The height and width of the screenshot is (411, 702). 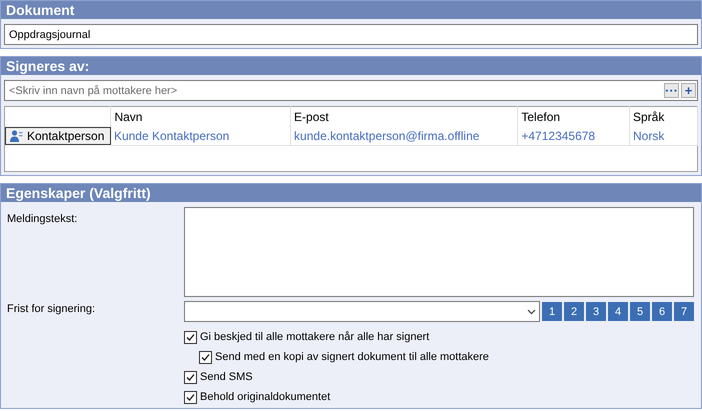 What do you see at coordinates (351, 66) in the screenshot?
I see `panel-title: Signeres av:` at bounding box center [351, 66].